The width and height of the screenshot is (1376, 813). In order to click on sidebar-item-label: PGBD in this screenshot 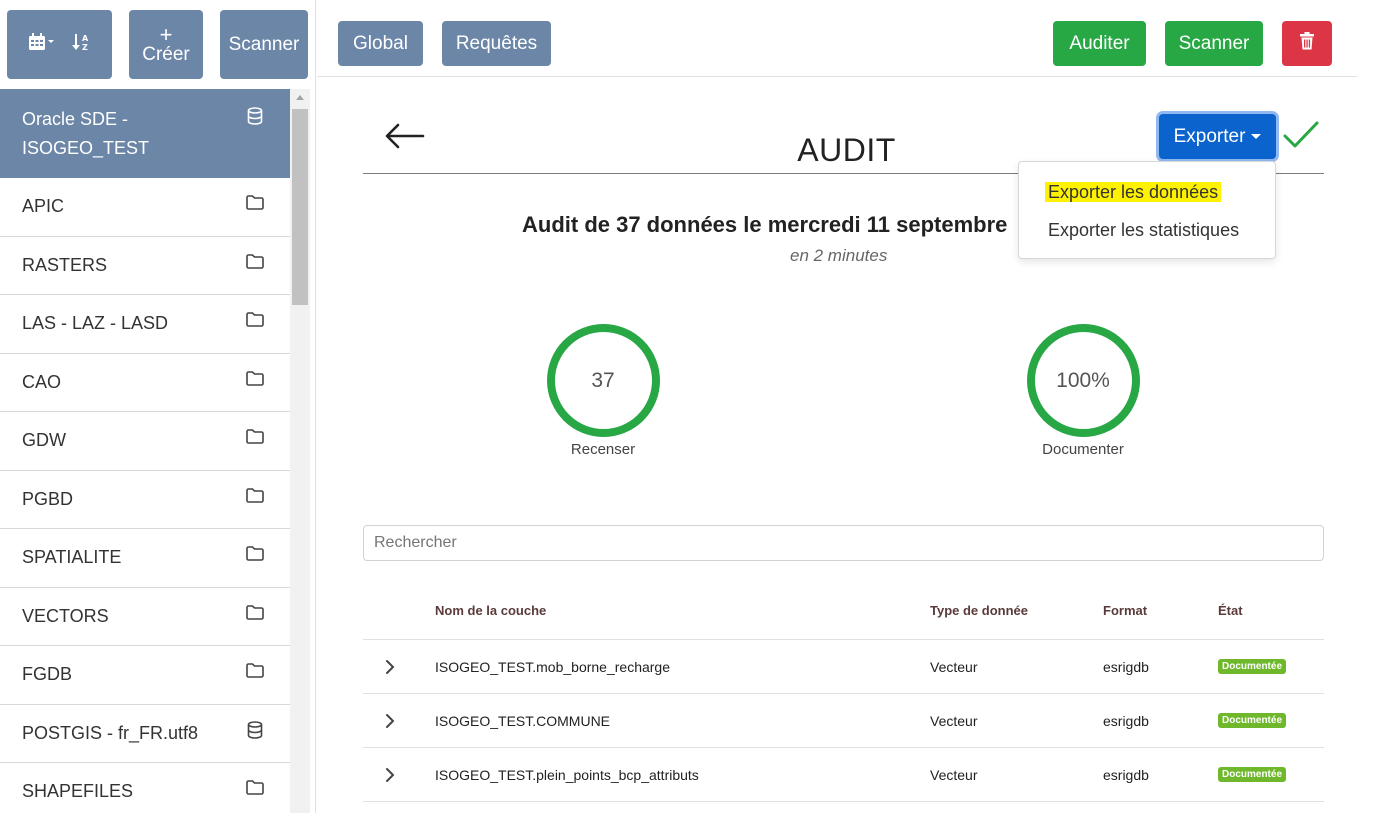, I will do `click(48, 498)`.